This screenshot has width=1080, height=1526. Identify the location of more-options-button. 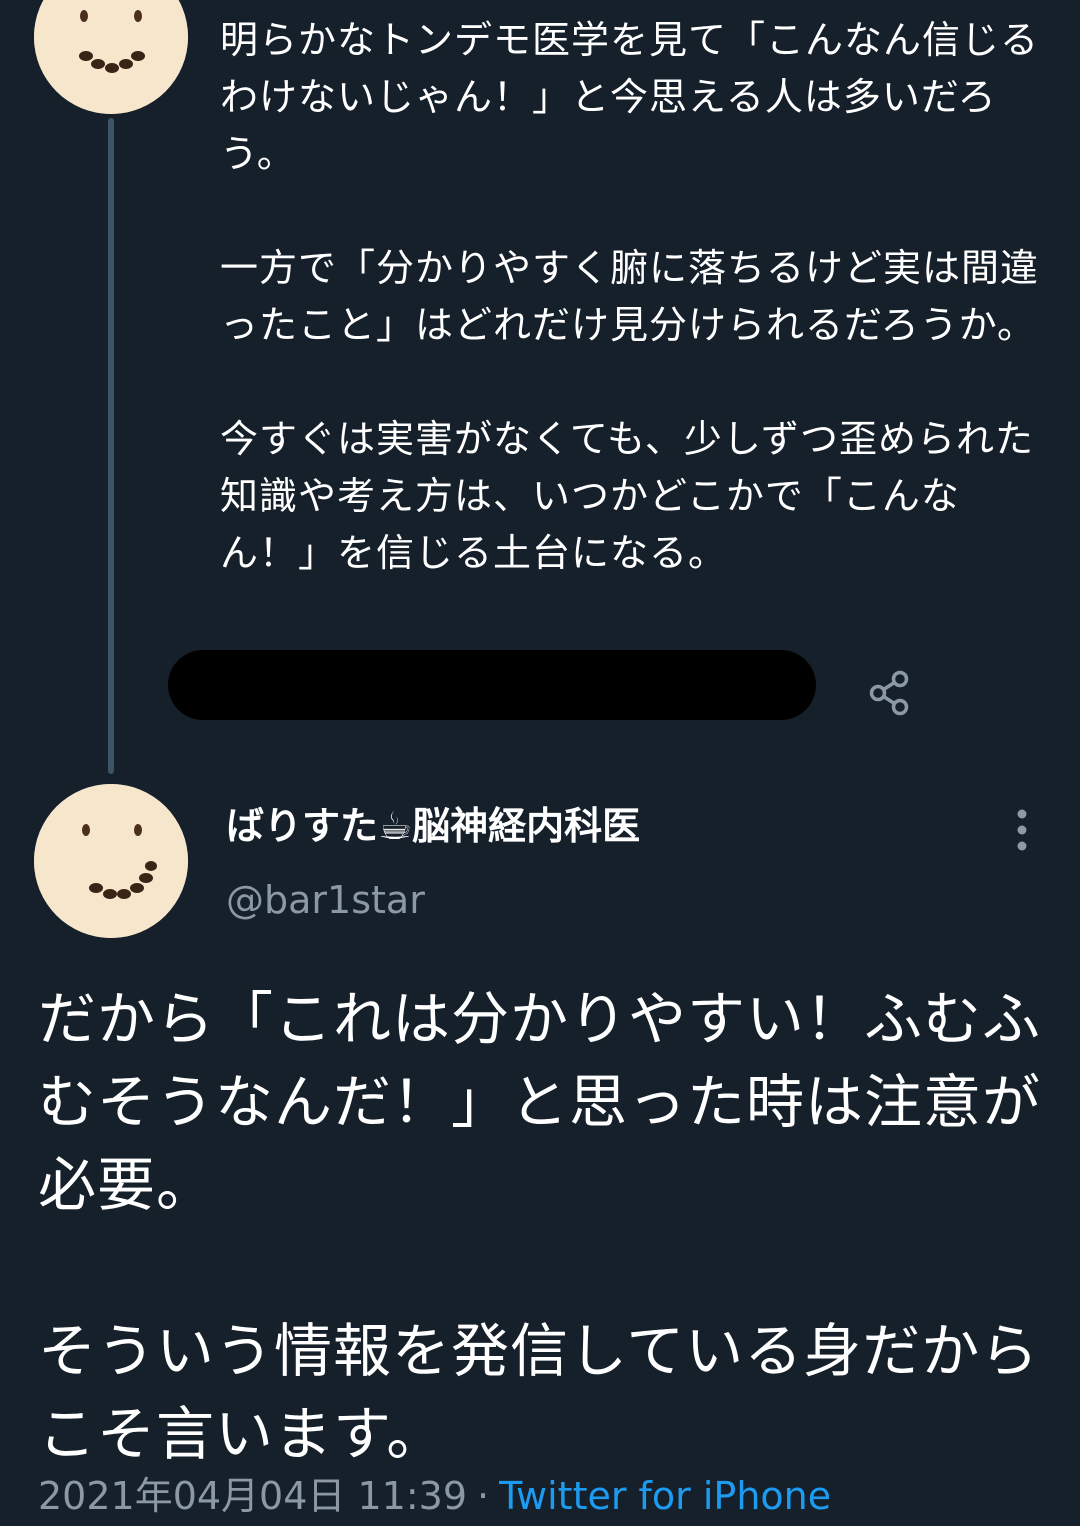
(1022, 830).